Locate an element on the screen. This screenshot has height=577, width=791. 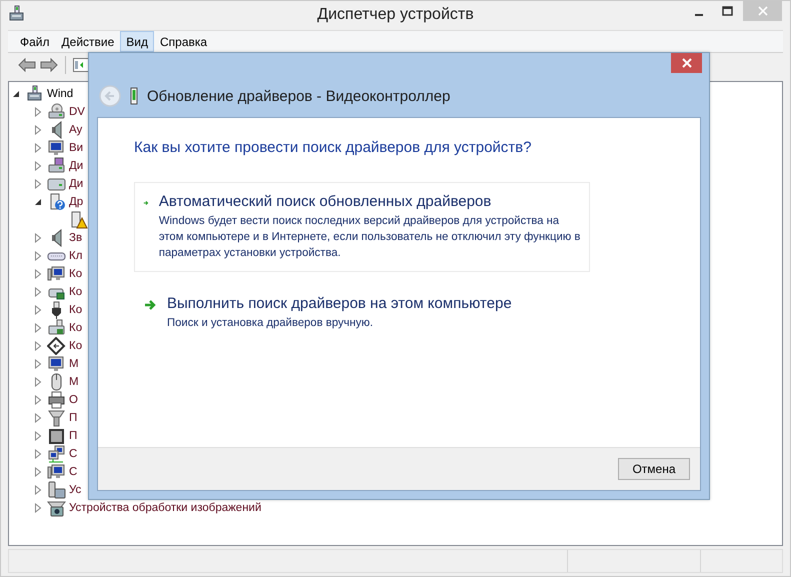
cancel-button: Отмена is located at coordinates (654, 469).